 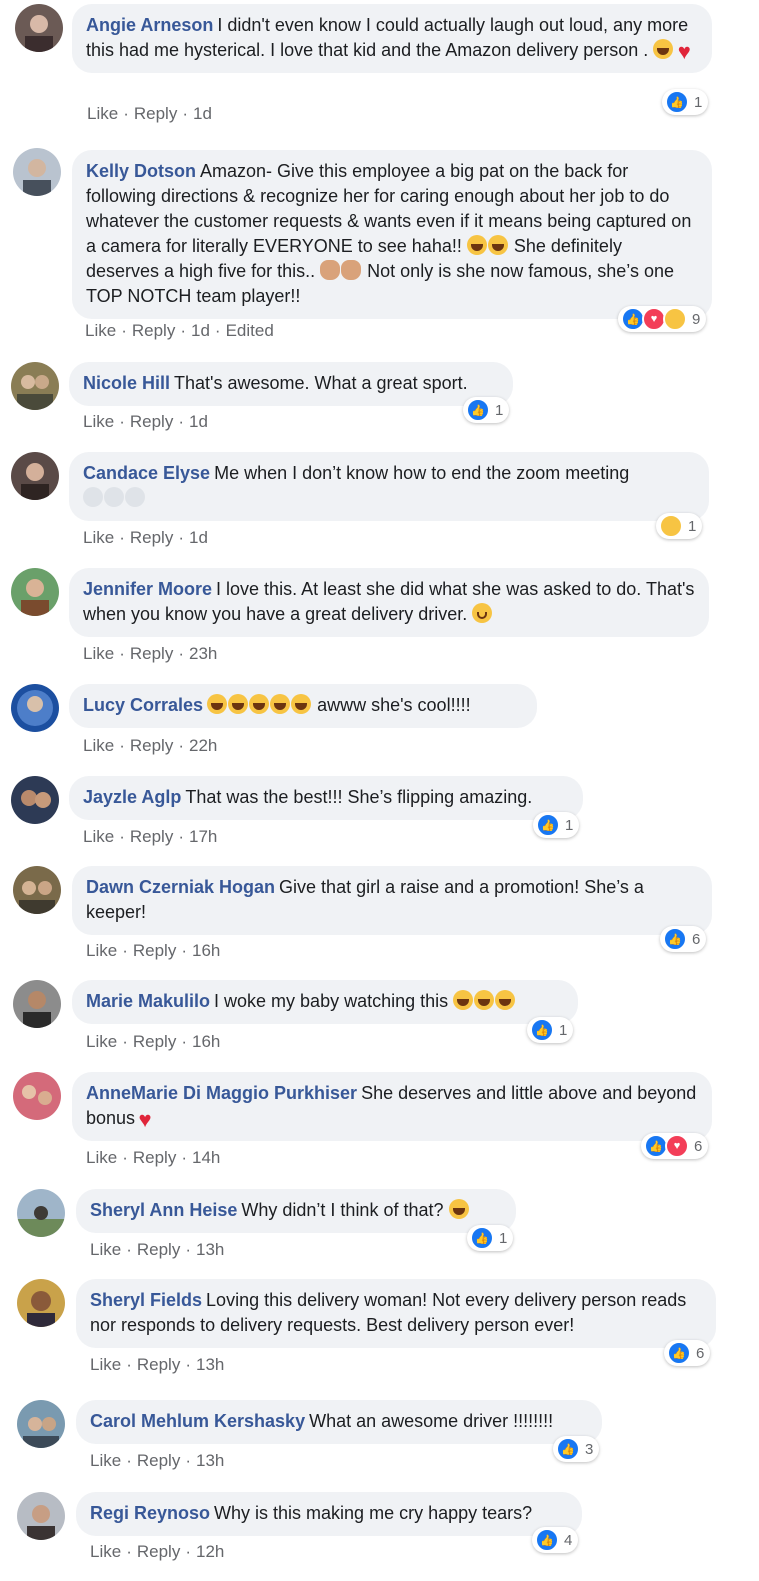 I want to click on raised-hand-icon, so click(x=351, y=270).